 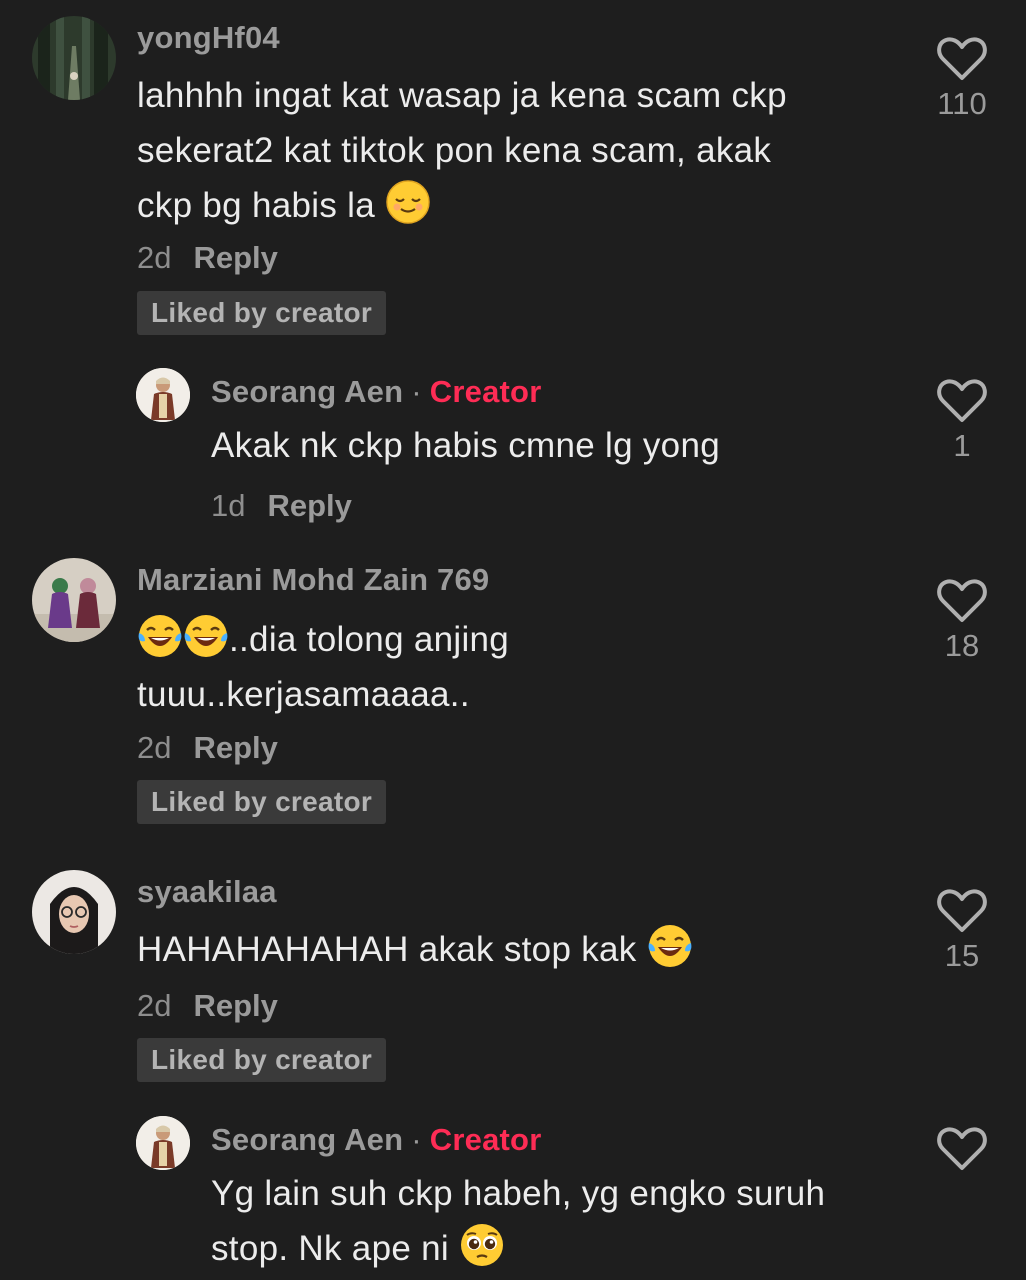 I want to click on comment-text-line: tuuu..kerjasamaaaa.., so click(x=303, y=694).